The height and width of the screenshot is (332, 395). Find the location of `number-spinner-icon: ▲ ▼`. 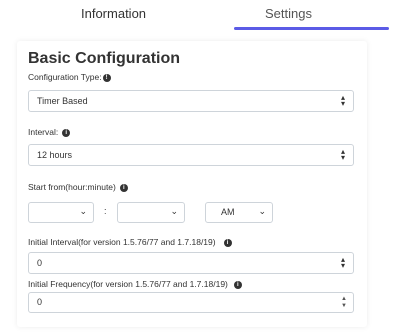

number-spinner-icon: ▲ ▼ is located at coordinates (344, 303).